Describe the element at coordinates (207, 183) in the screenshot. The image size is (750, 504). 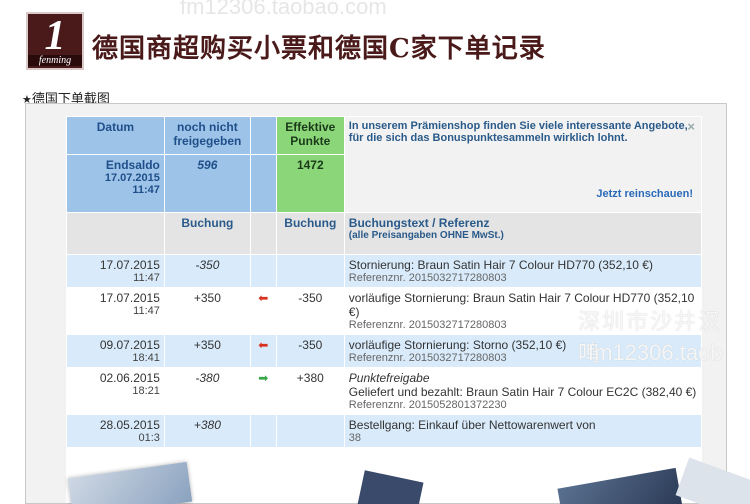
I see `noch-value: 596` at that location.